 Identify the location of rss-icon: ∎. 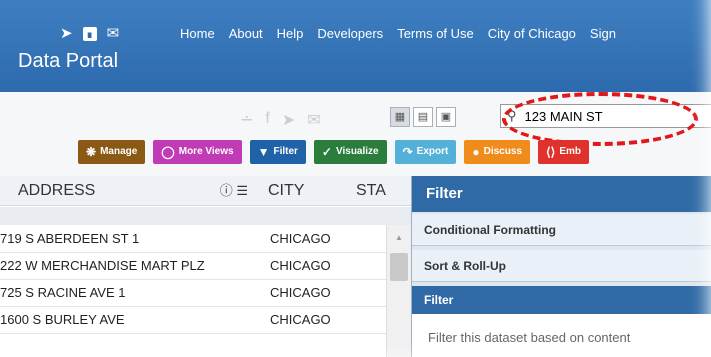
(89, 34).